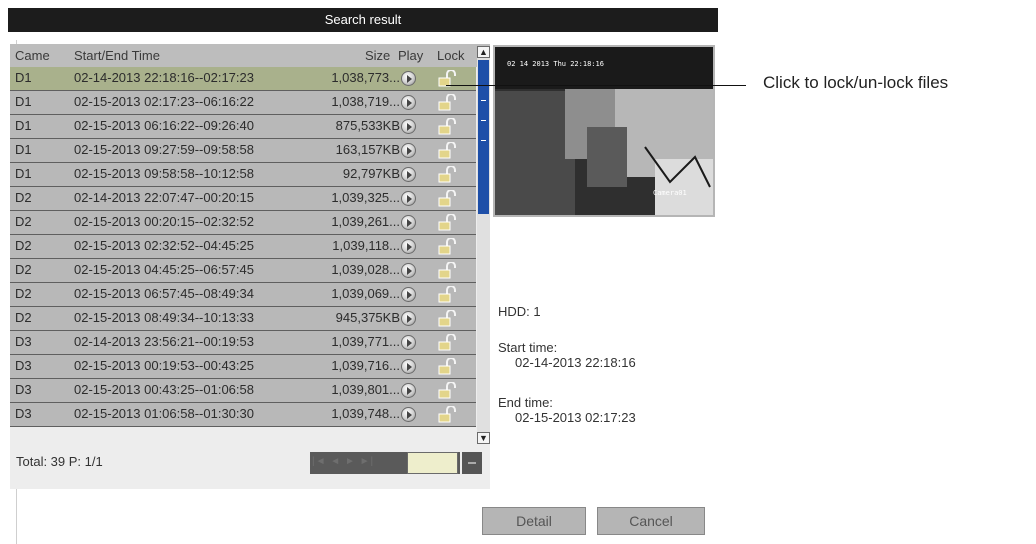 The height and width of the screenshot is (544, 1036). Describe the element at coordinates (483, 245) in the screenshot. I see `scrollbar: ▲ ▼` at that location.